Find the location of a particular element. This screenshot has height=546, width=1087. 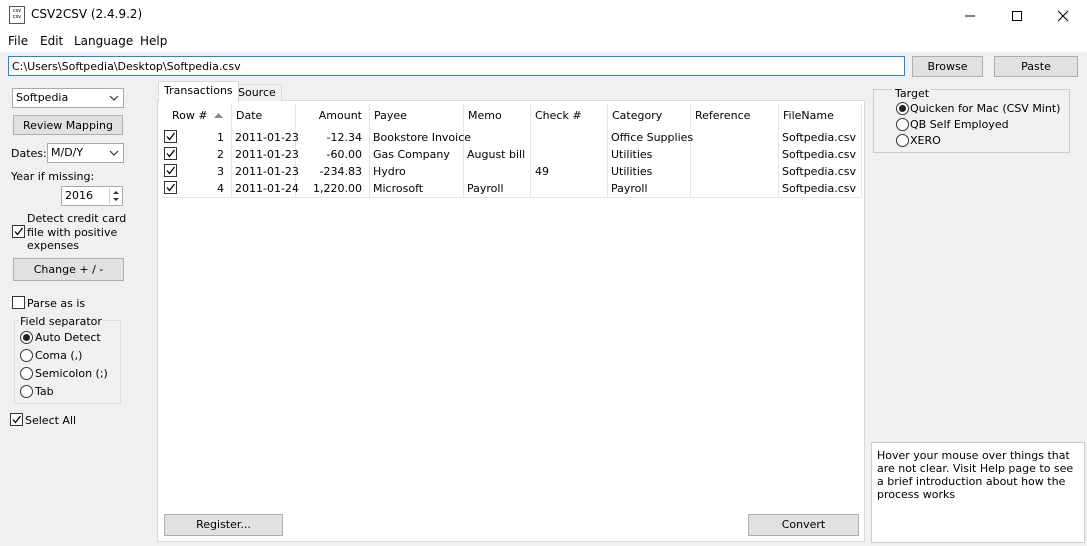

dates-label: Dates: is located at coordinates (29, 153).